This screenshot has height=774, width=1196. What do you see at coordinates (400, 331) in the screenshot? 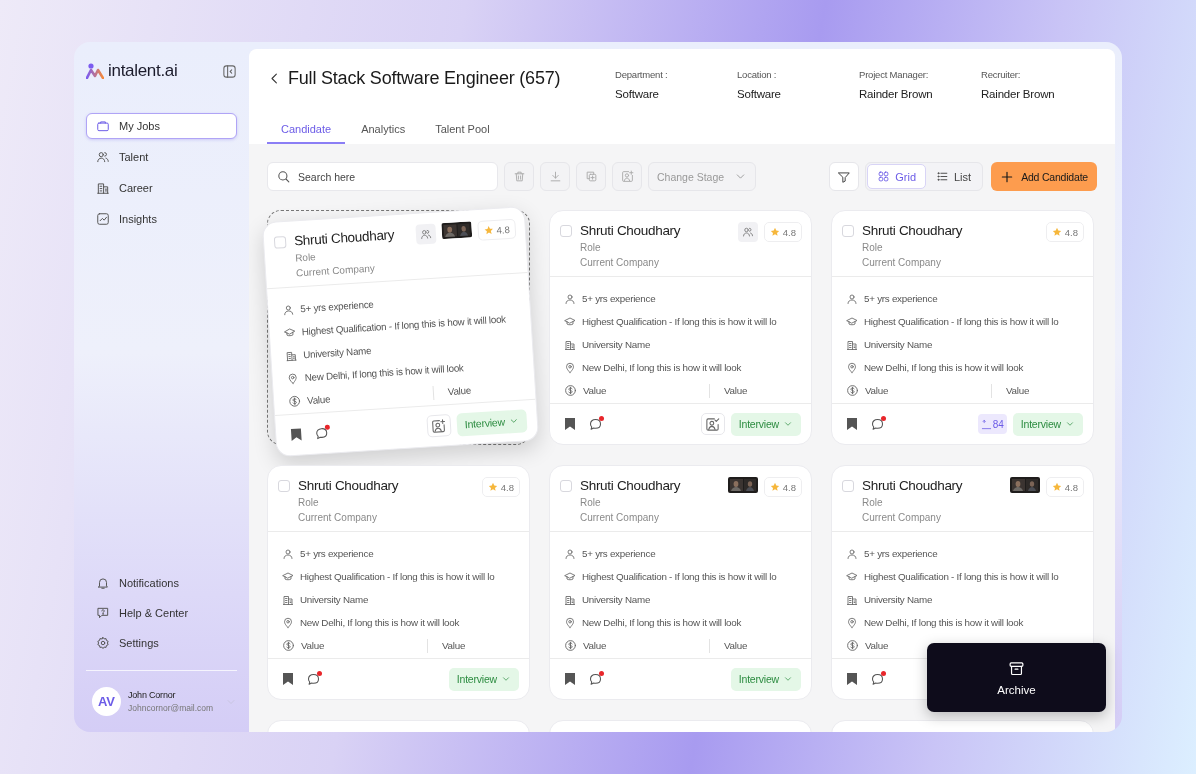
I see `candidate-card: Shruti Choudhary Role Current Company 4.8 5+ yrs experience Highest Qualification - If long this is how it will look University Name New Delhi, If long this is how it will look Value Value Interview` at bounding box center [400, 331].